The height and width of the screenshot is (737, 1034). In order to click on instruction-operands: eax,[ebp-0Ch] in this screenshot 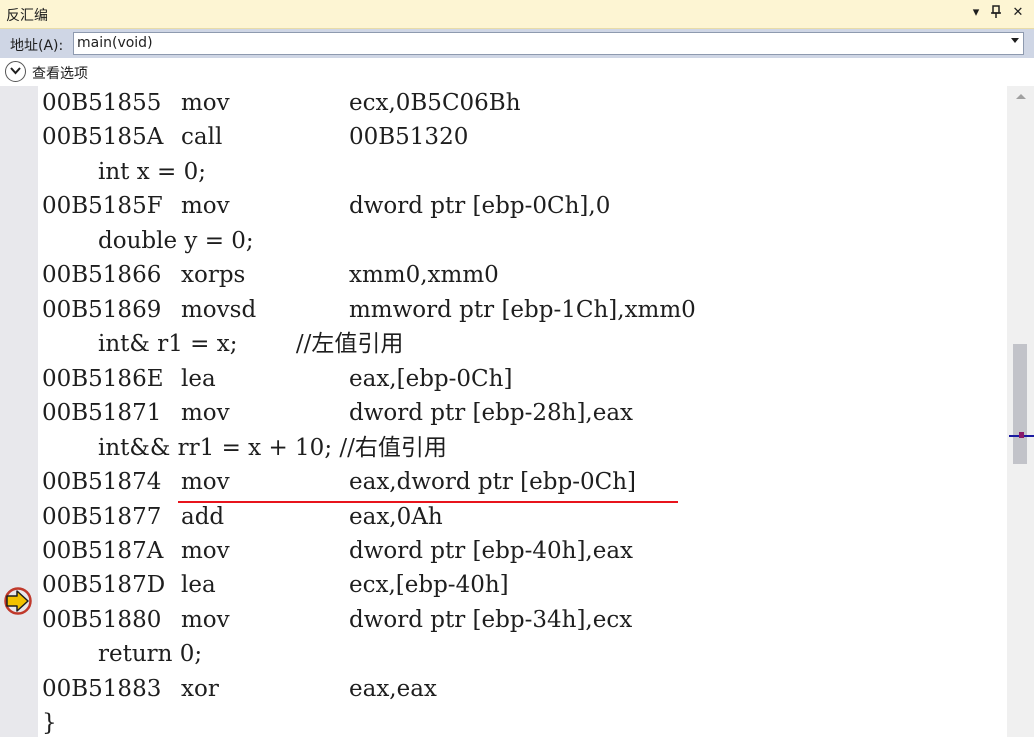, I will do `click(431, 379)`.